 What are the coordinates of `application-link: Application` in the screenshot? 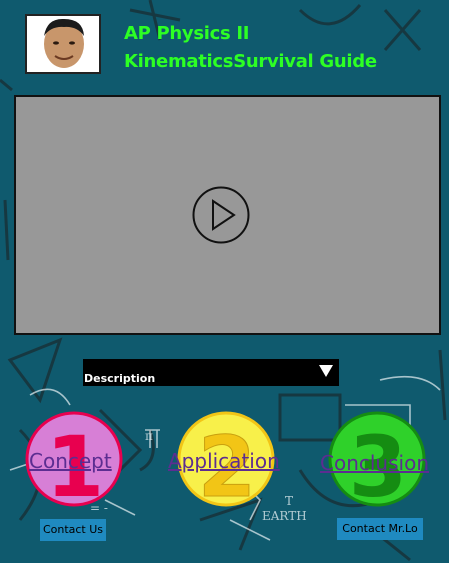 It's located at (224, 461).